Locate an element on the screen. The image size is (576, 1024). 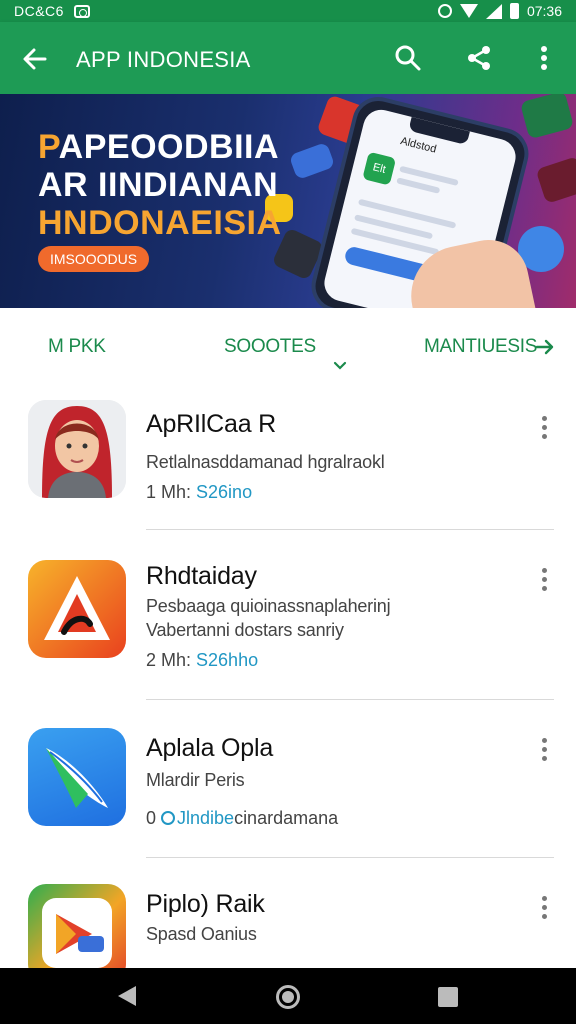
banner-line-3: HNDONAEISIA is located at coordinates (160, 223).